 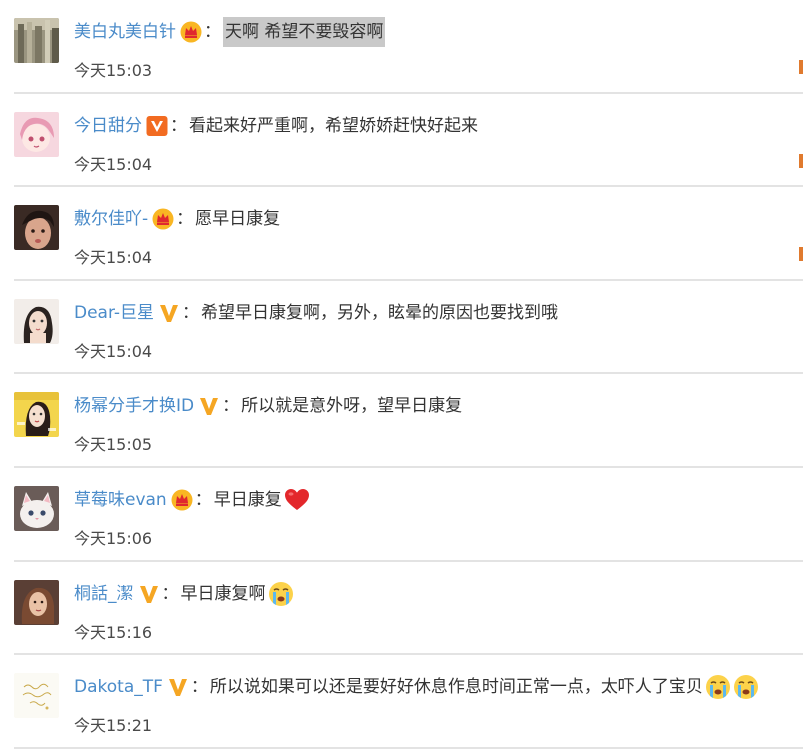 What do you see at coordinates (113, 70) in the screenshot?
I see `comment-time: 今天15:03` at bounding box center [113, 70].